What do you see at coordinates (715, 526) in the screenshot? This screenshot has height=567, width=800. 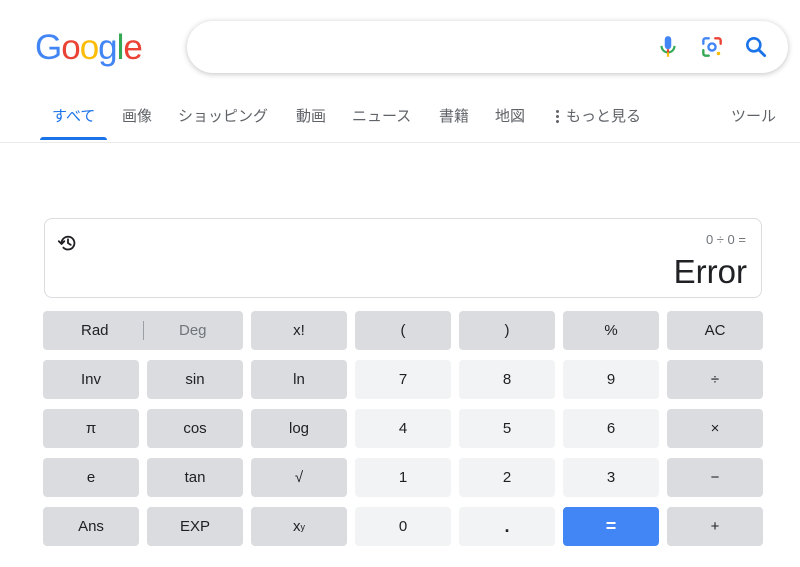 I see `plus-button: +` at bounding box center [715, 526].